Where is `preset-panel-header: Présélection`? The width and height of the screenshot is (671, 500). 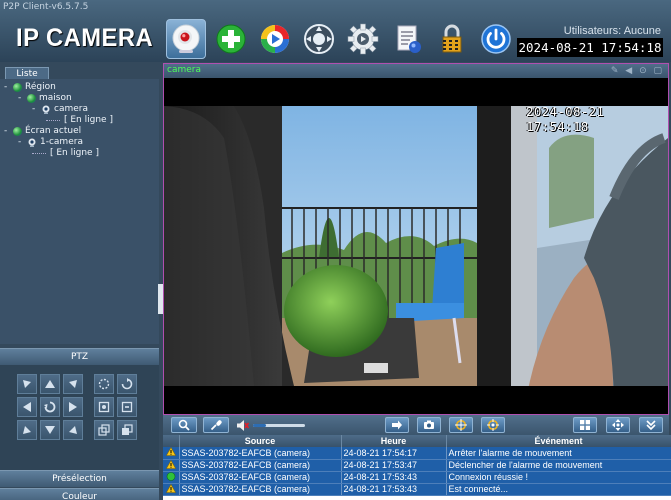 preset-panel-header: Présélection is located at coordinates (79, 478).